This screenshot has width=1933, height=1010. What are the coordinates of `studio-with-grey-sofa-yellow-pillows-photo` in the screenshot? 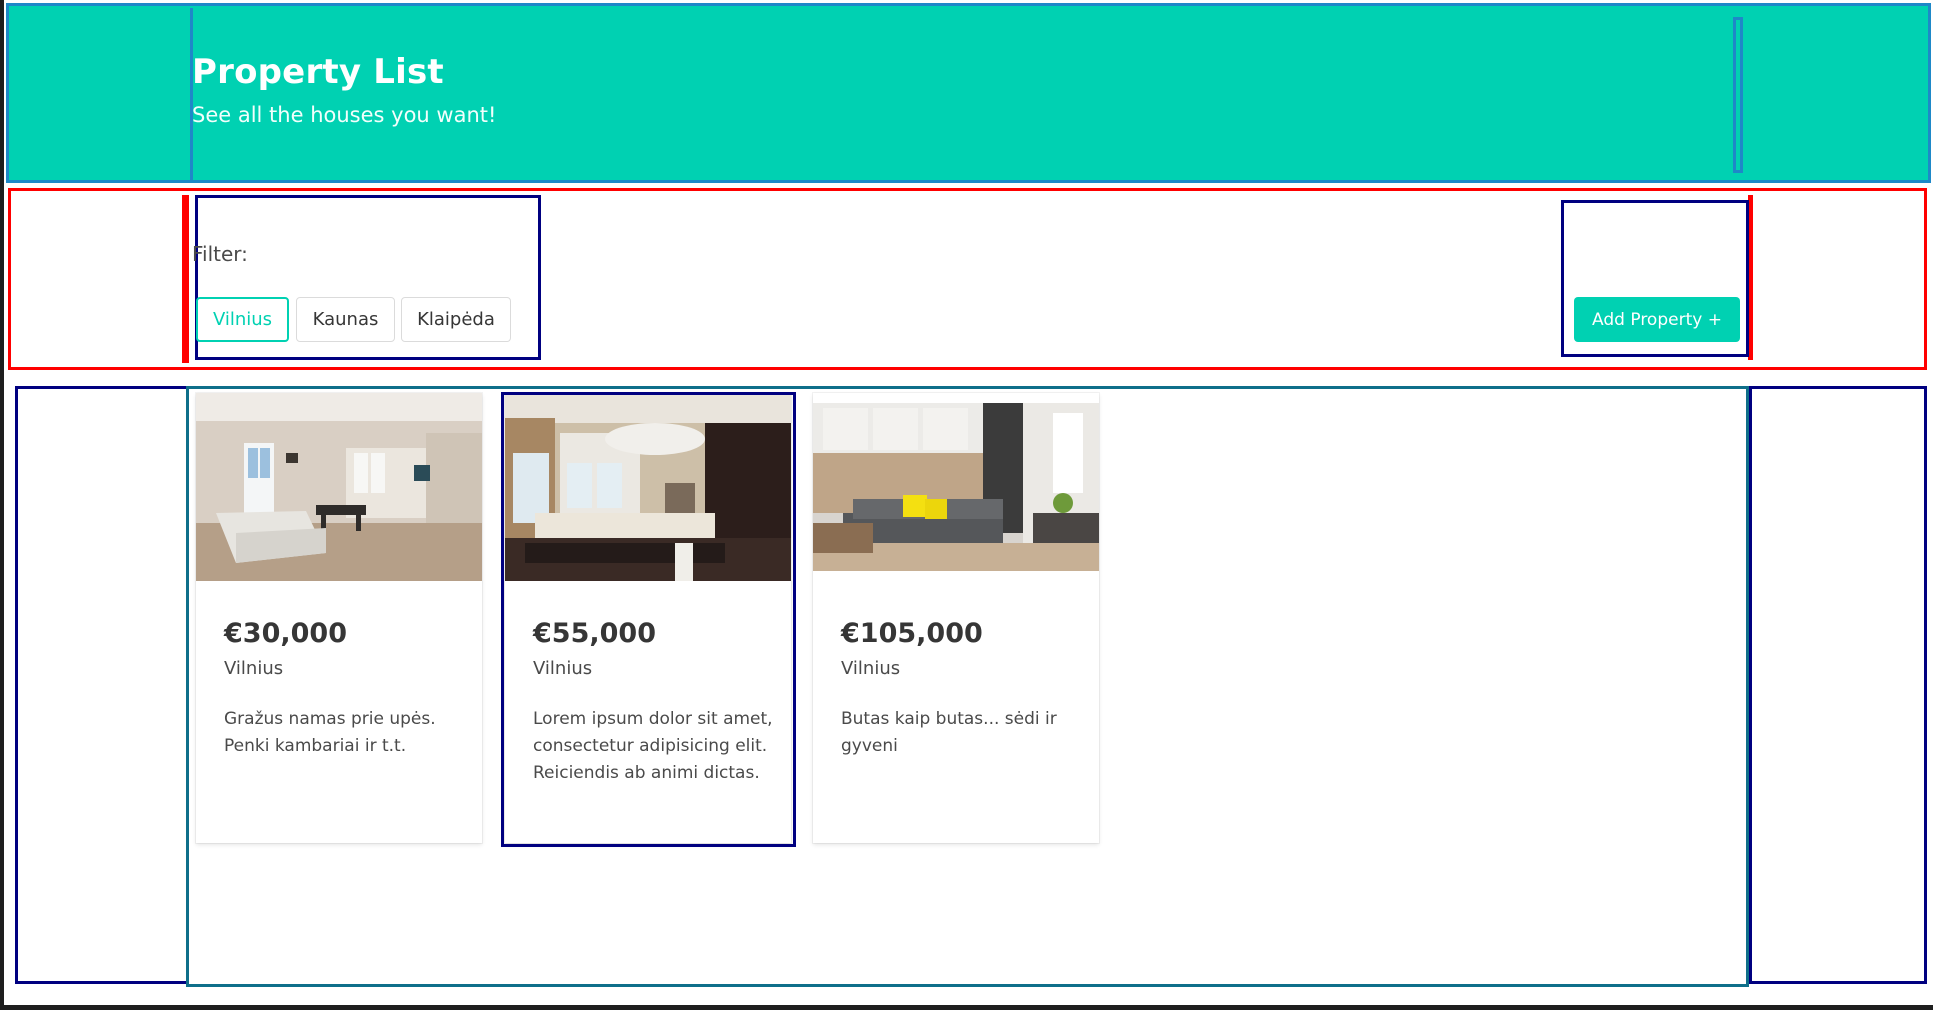 It's located at (956, 487).